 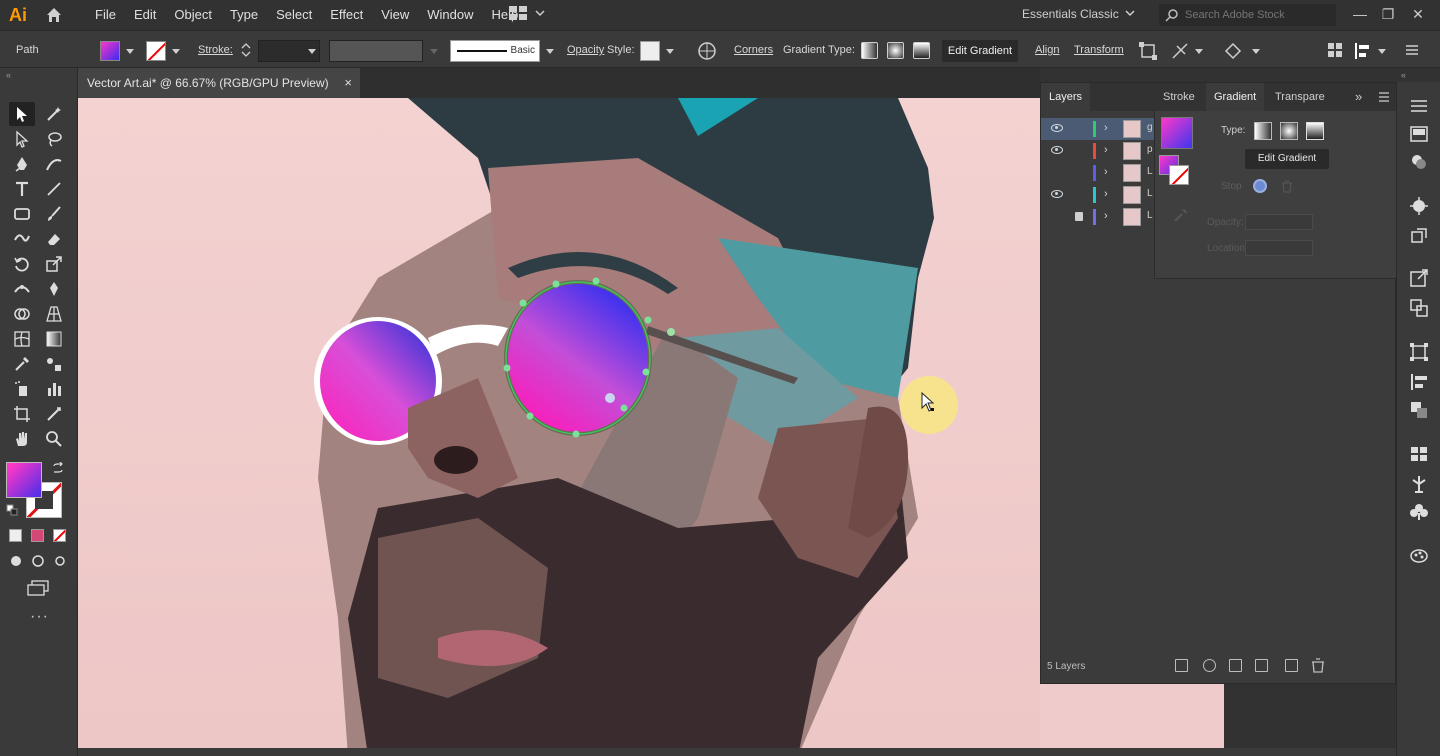 I want to click on locate-object-icon, so click(x=1209, y=665).